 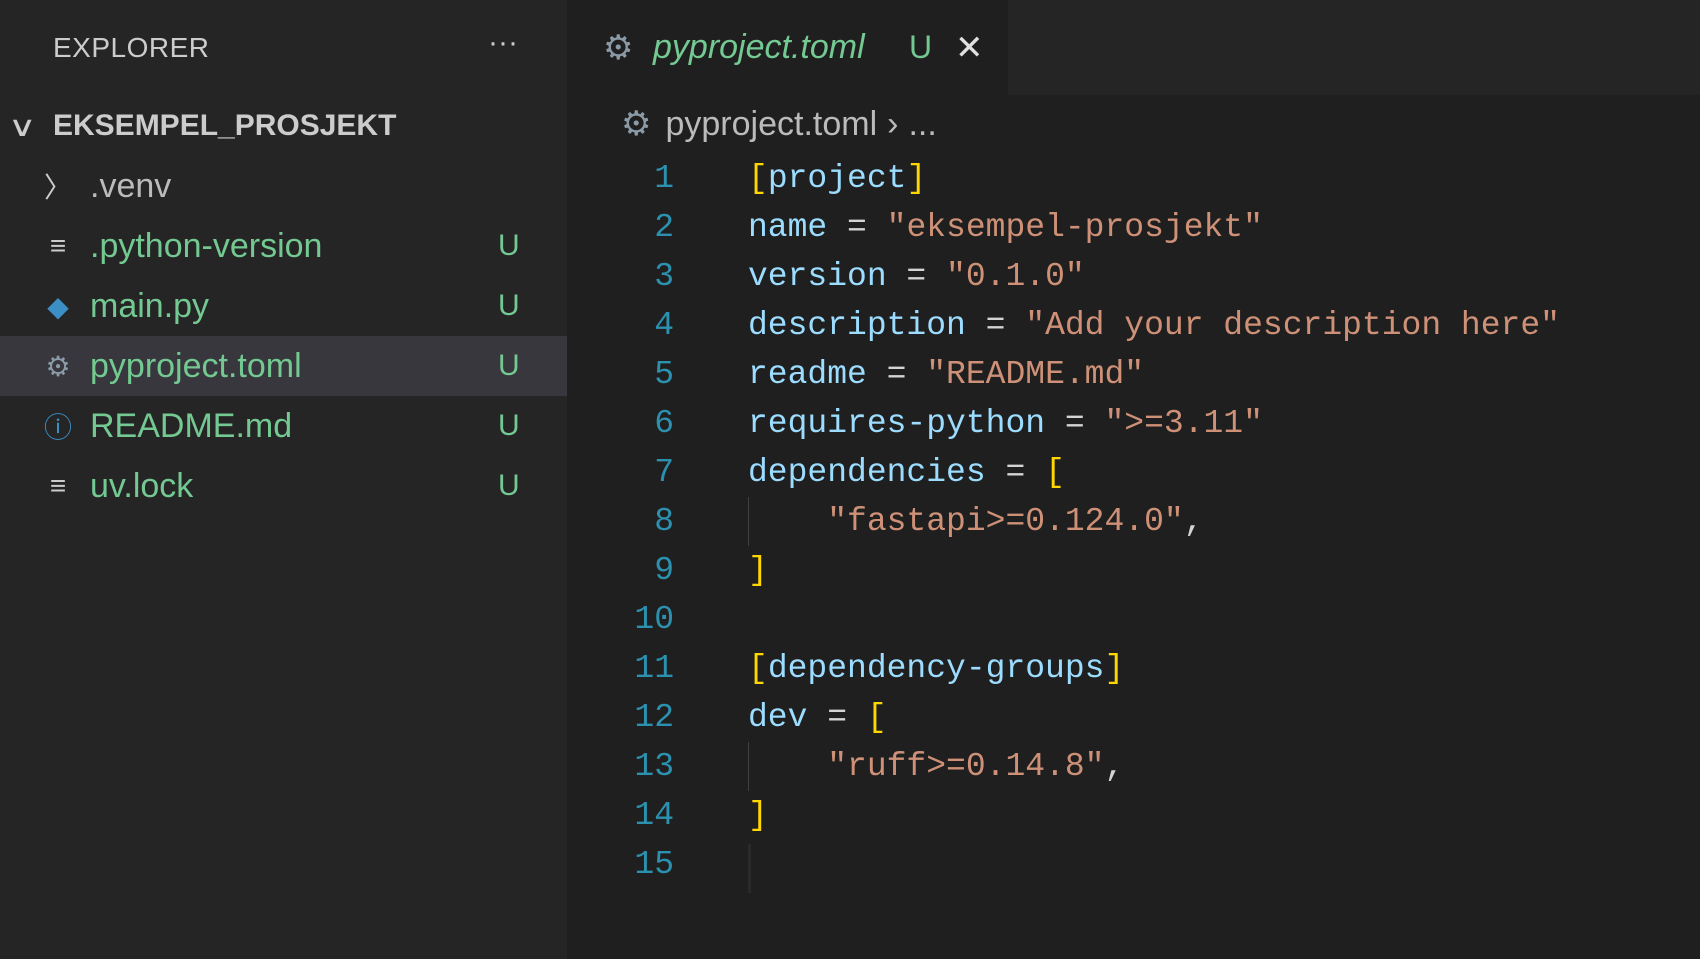 I want to click on tab-label: pyproject.toml, so click(x=759, y=47).